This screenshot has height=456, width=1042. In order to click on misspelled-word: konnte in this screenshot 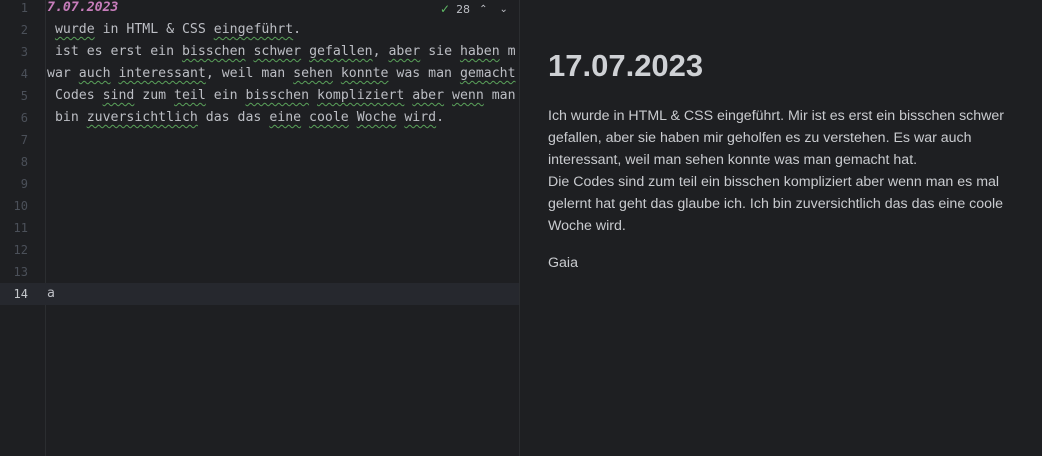, I will do `click(364, 73)`.